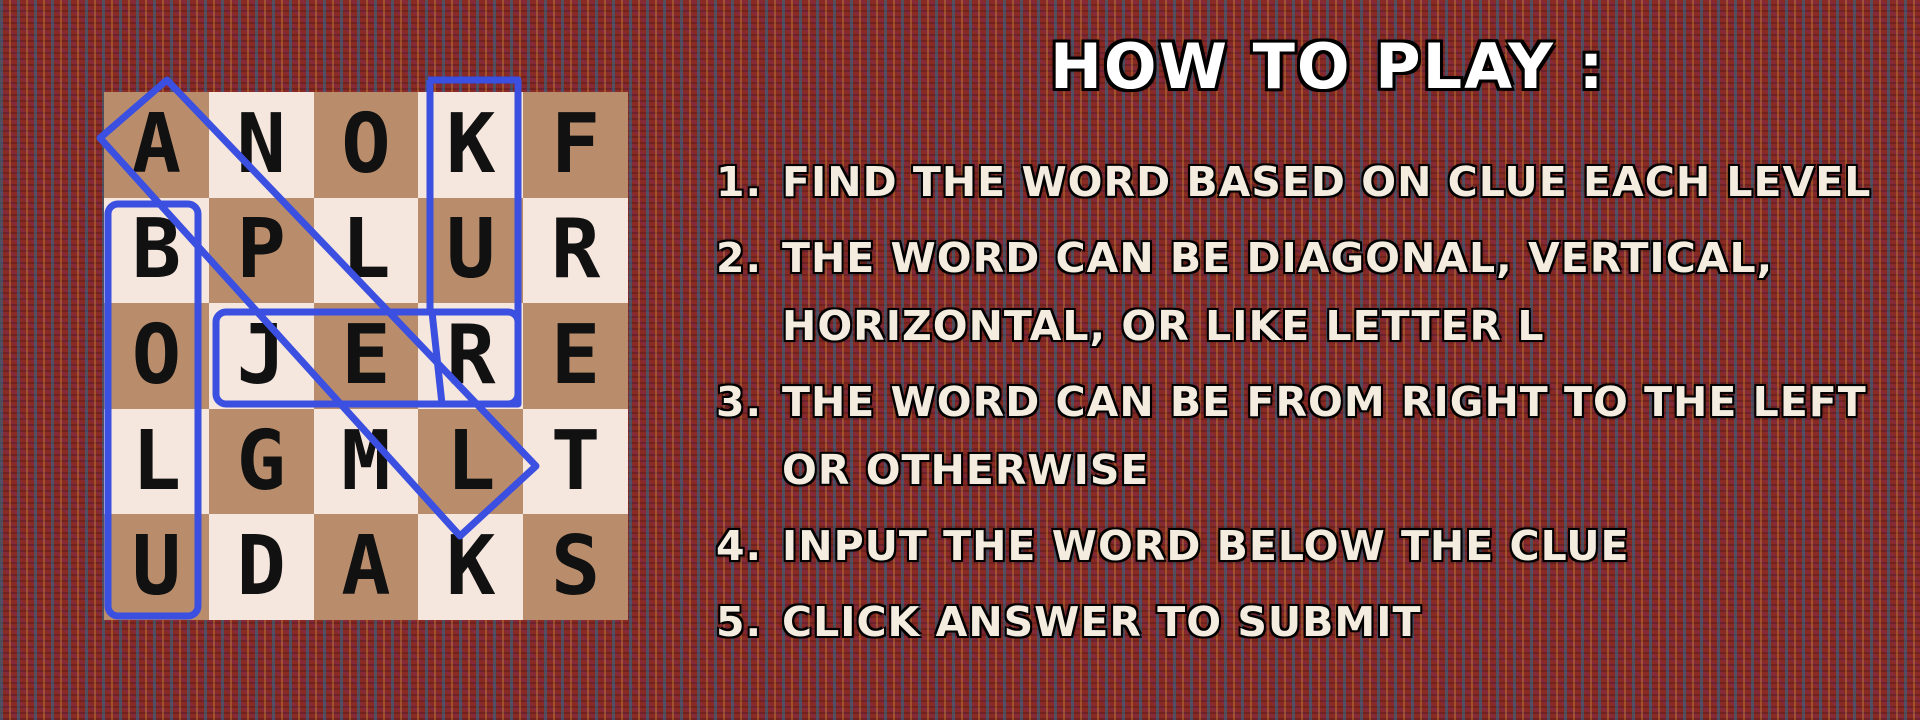 This screenshot has height=720, width=1920. I want to click on rule-text: FIND THE WORD BASED ON CLUE EACH LEVEL, so click(1327, 182).